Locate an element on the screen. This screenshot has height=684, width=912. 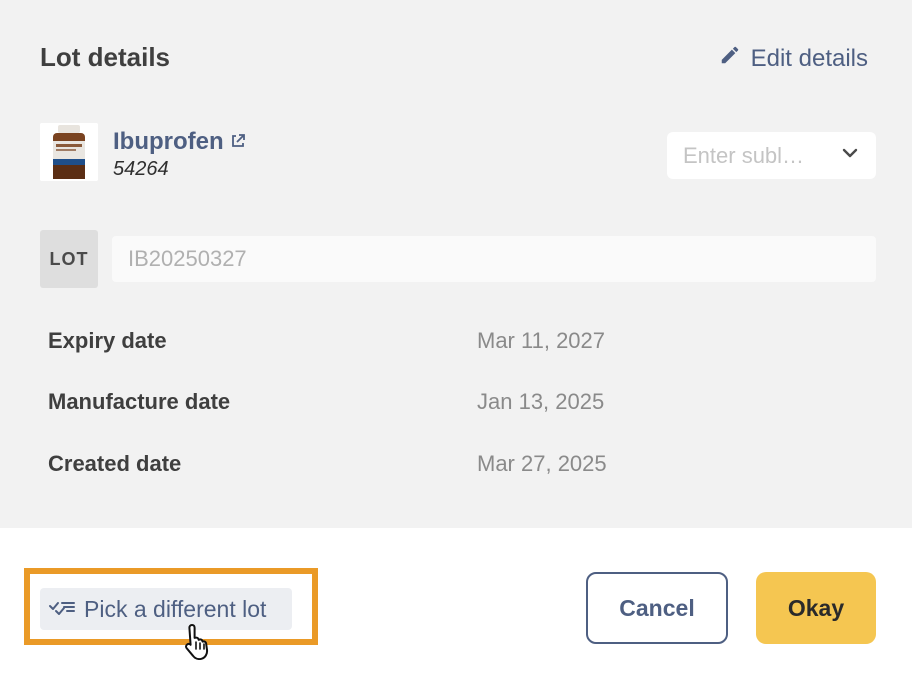
lot-badge: LOT is located at coordinates (69, 259).